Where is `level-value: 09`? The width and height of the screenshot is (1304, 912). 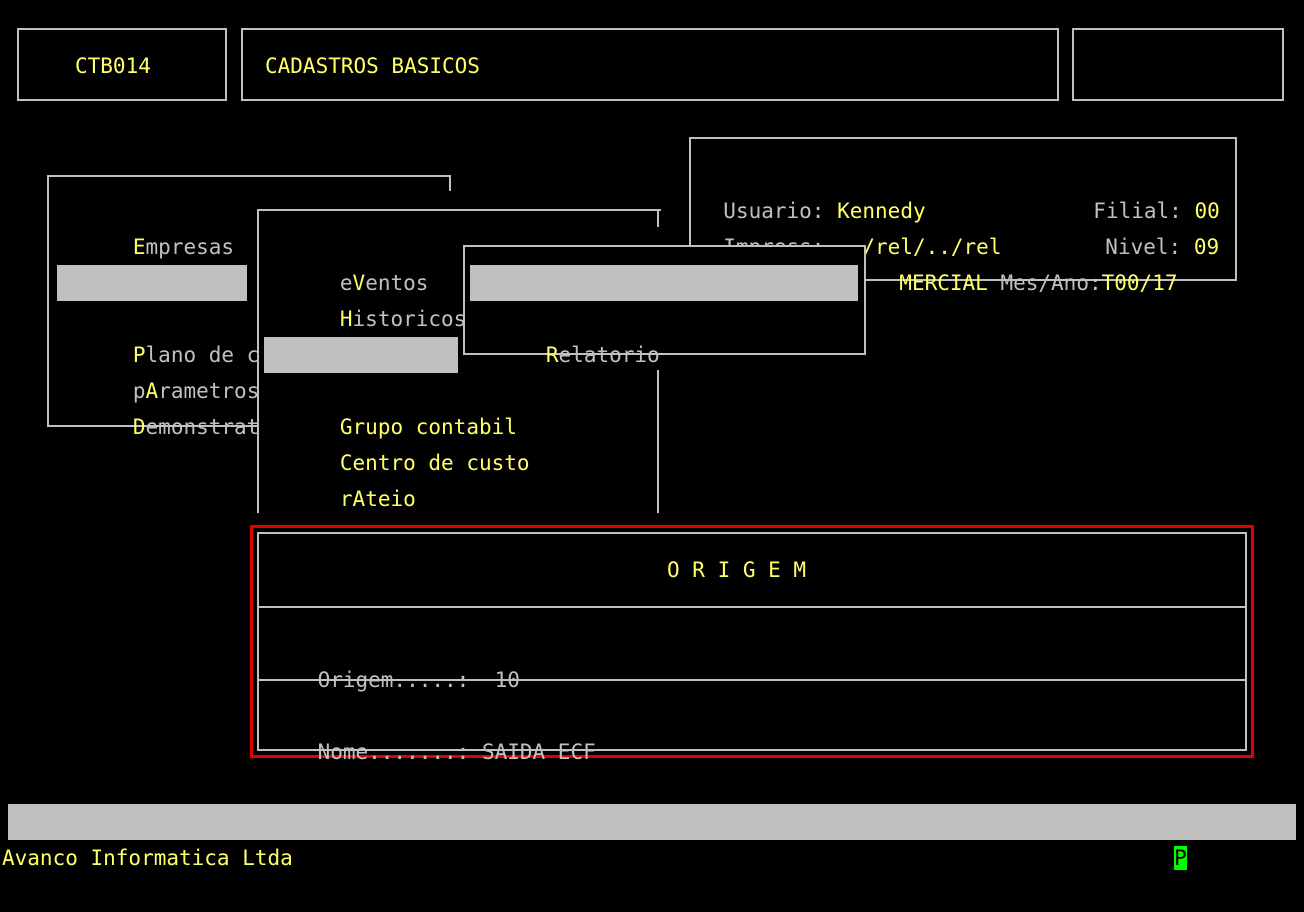 level-value: 09 is located at coordinates (1206, 247).